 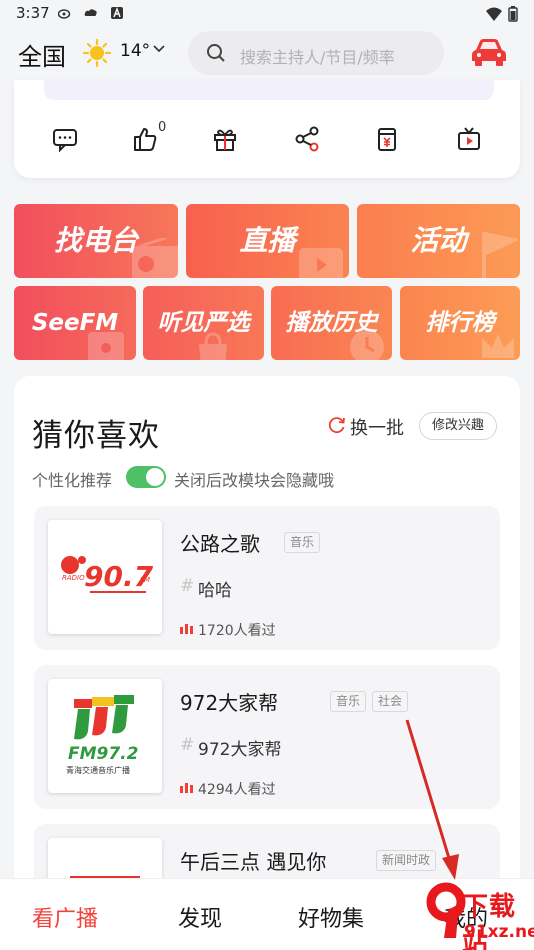 I want to click on tv-play-icon, so click(x=469, y=139).